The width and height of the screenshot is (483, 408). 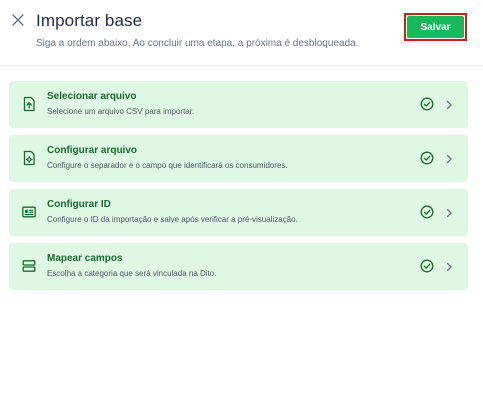 What do you see at coordinates (121, 111) in the screenshot?
I see `step-description: Selecione um arquivo CSV para importar.` at bounding box center [121, 111].